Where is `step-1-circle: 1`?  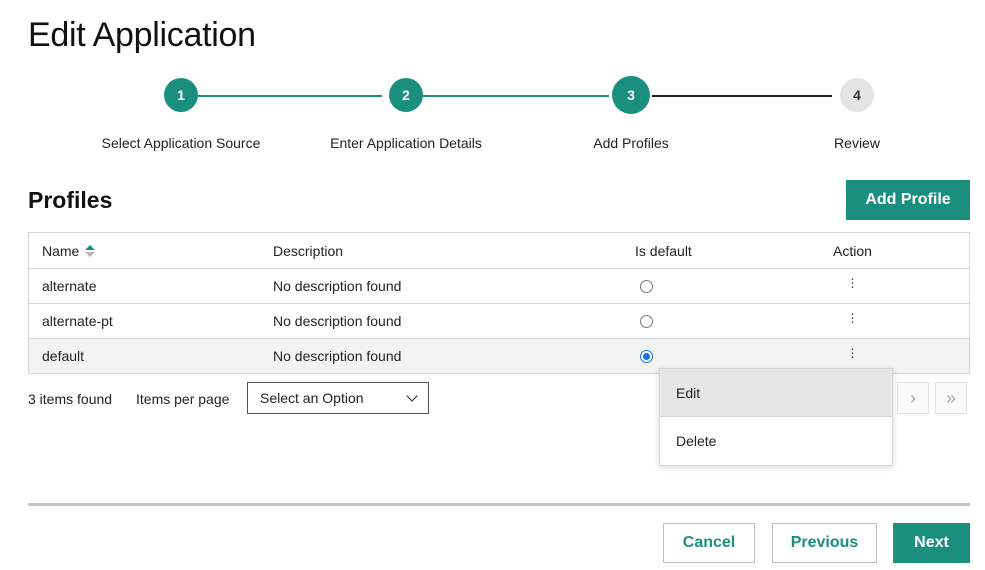 step-1-circle: 1 is located at coordinates (181, 95).